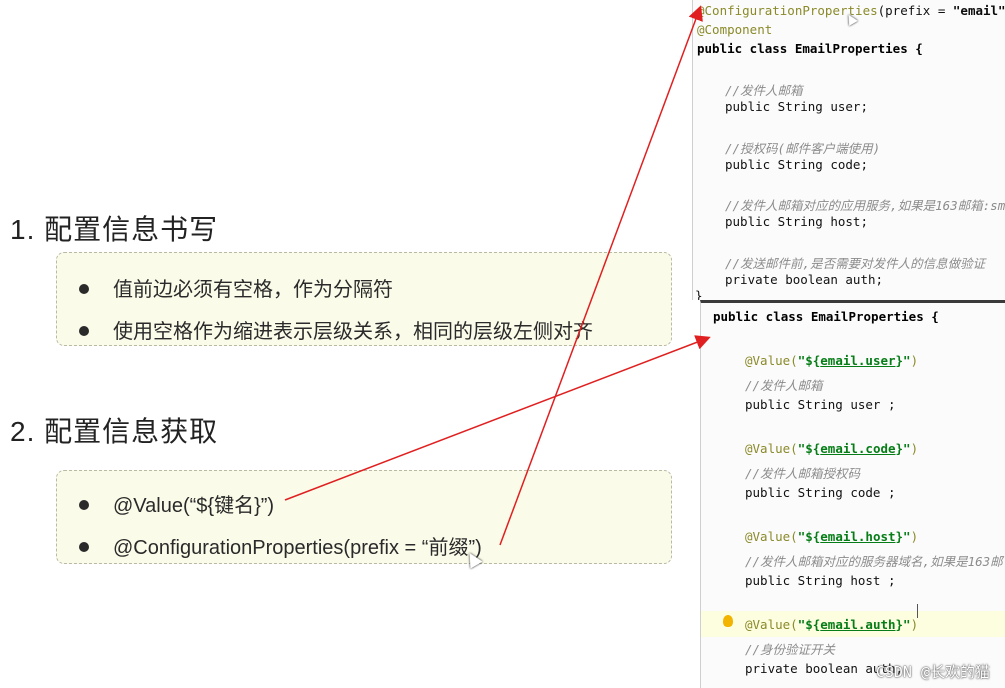  I want to click on watermark: CSDN @长欢的猫, so click(932, 672).